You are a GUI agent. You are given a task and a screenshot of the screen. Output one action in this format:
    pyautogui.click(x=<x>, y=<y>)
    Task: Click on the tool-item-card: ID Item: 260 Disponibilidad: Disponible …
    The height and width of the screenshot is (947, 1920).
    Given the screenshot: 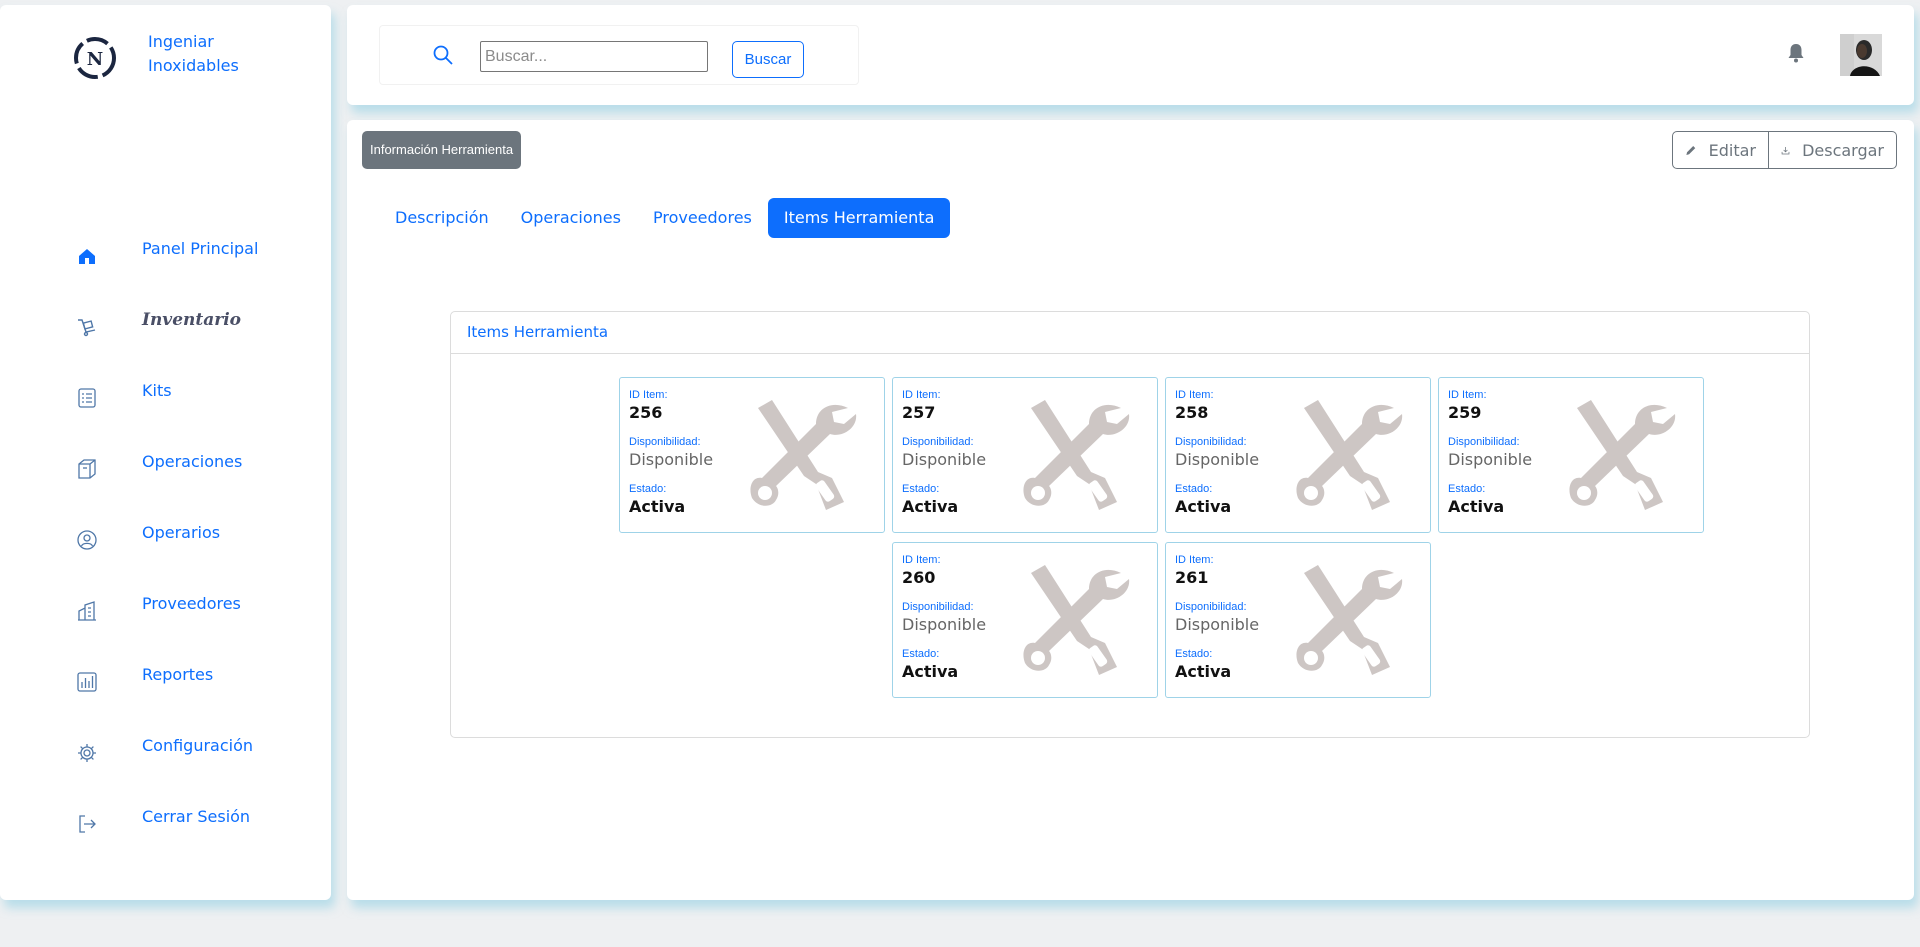 What is the action you would take?
    pyautogui.click(x=1025, y=620)
    